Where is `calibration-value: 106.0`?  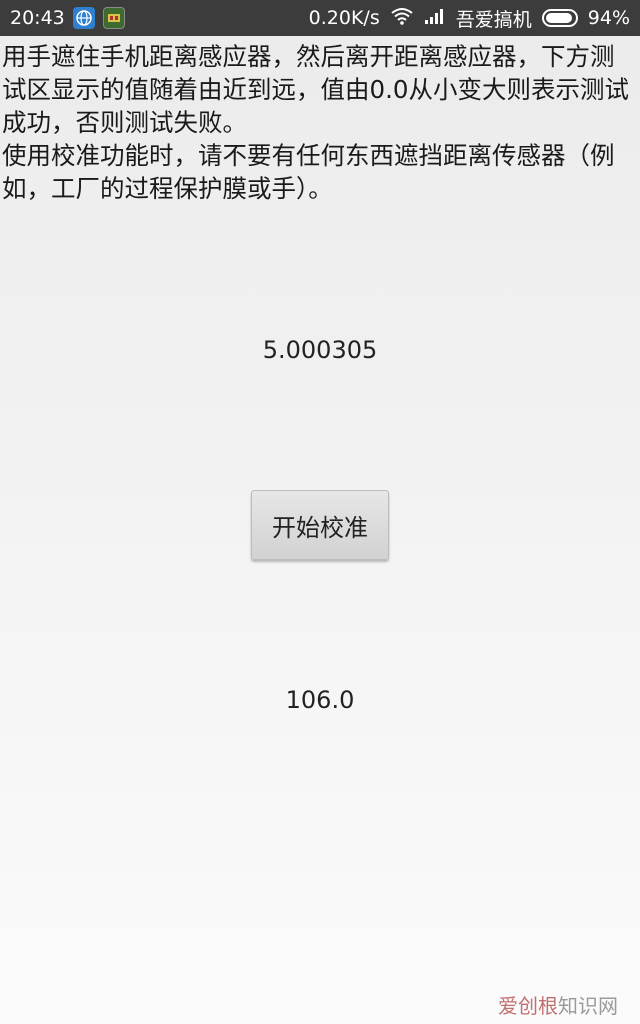
calibration-value: 106.0 is located at coordinates (320, 700).